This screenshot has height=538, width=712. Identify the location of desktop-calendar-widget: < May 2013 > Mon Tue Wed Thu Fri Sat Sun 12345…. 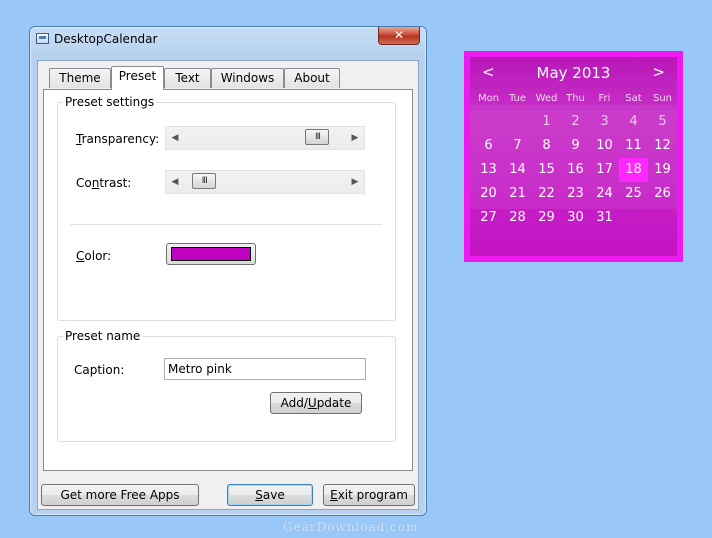
(573, 156).